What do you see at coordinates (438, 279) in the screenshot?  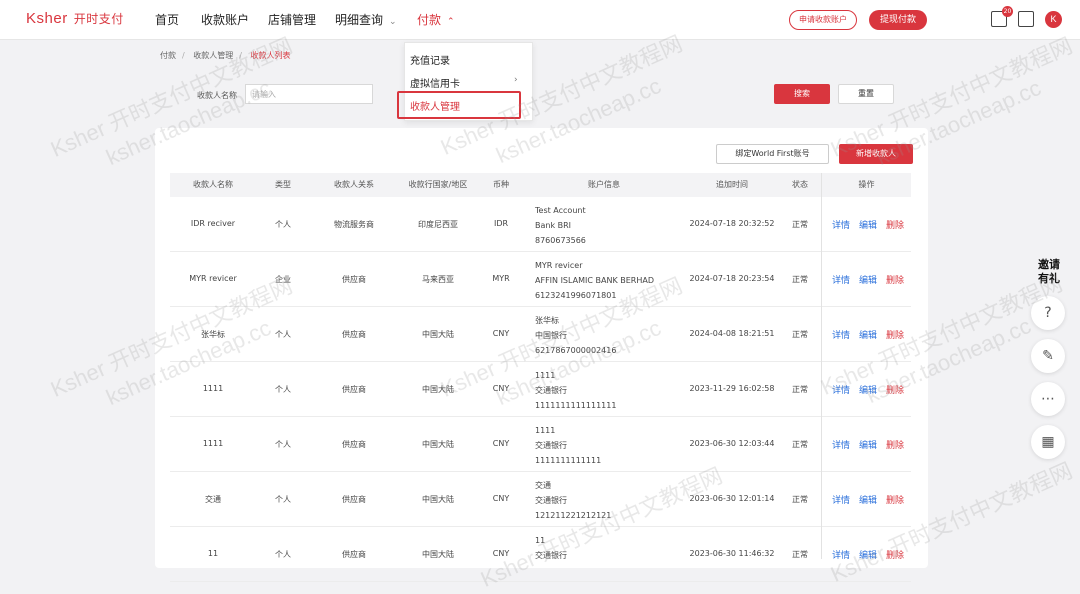 I see `cell-country: 马来西亚` at bounding box center [438, 279].